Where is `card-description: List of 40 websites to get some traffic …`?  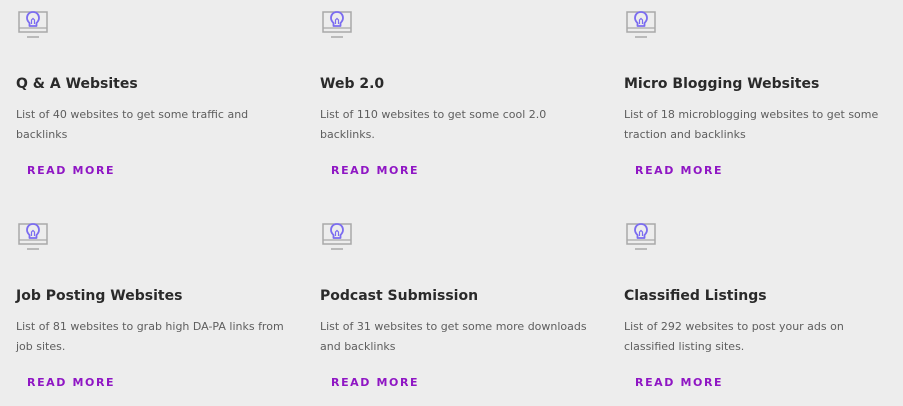
card-description: List of 40 websites to get some traffic … is located at coordinates (132, 124).